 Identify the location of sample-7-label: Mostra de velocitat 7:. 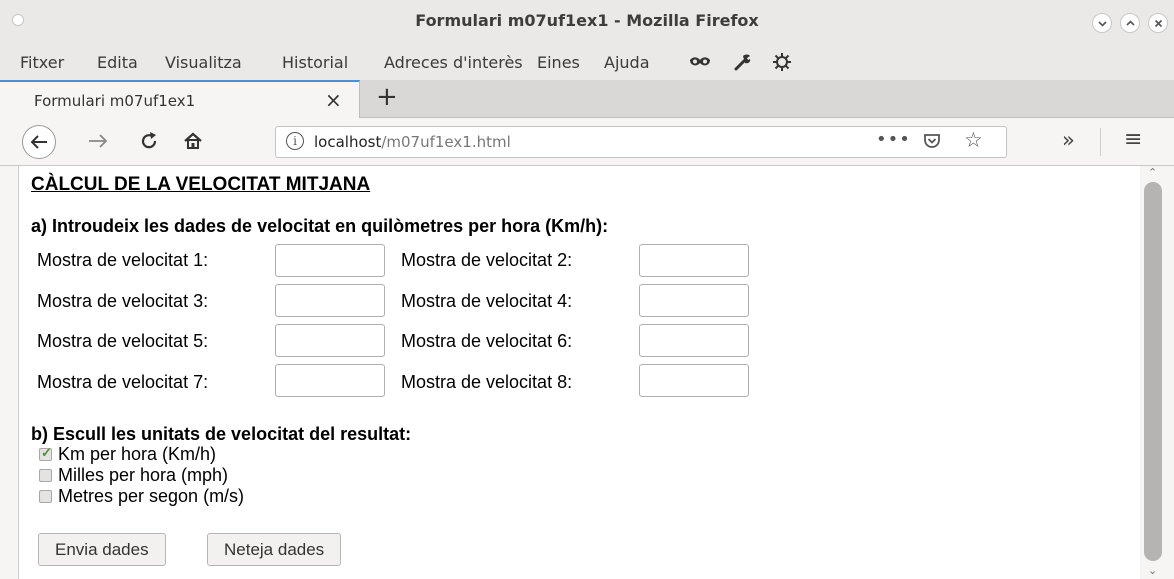
(123, 382).